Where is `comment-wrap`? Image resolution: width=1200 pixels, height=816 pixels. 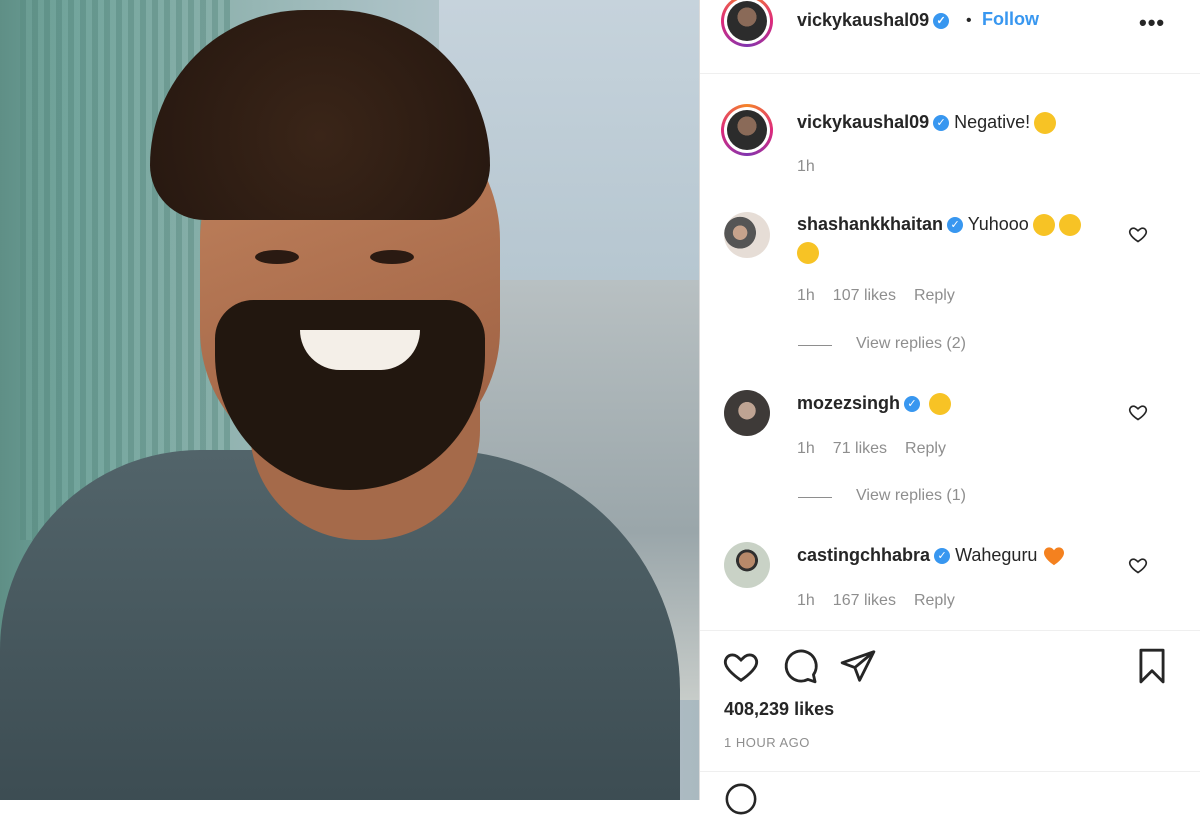 comment-wrap is located at coordinates (808, 253).